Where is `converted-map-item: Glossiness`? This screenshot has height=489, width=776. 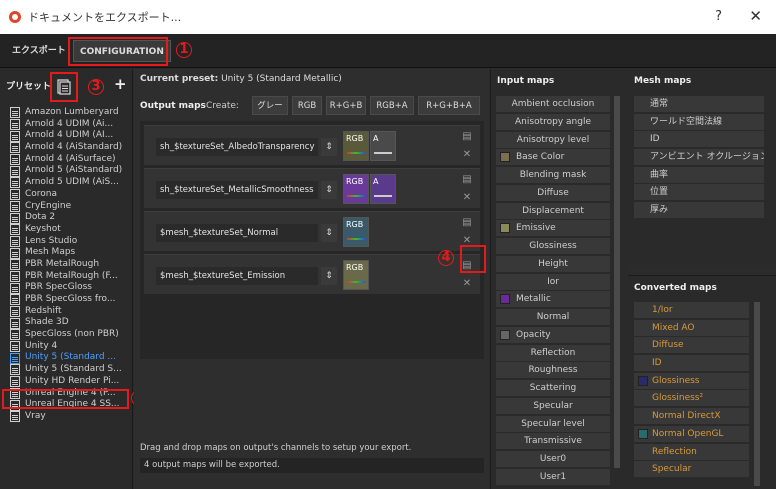 converted-map-item: Glossiness is located at coordinates (691, 380).